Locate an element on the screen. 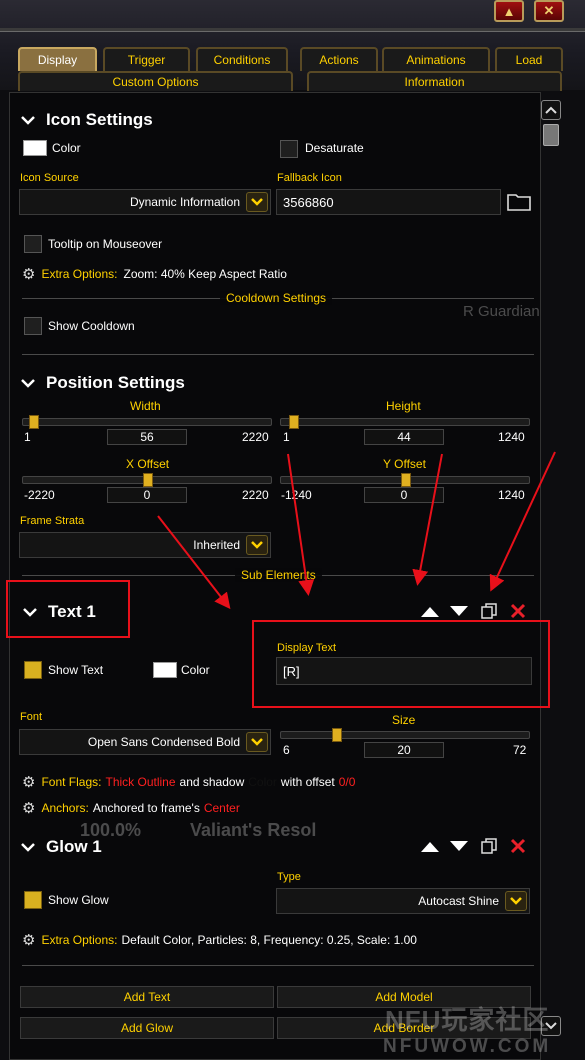 The height and width of the screenshot is (1060, 585). height-slider-thumb is located at coordinates (294, 422).